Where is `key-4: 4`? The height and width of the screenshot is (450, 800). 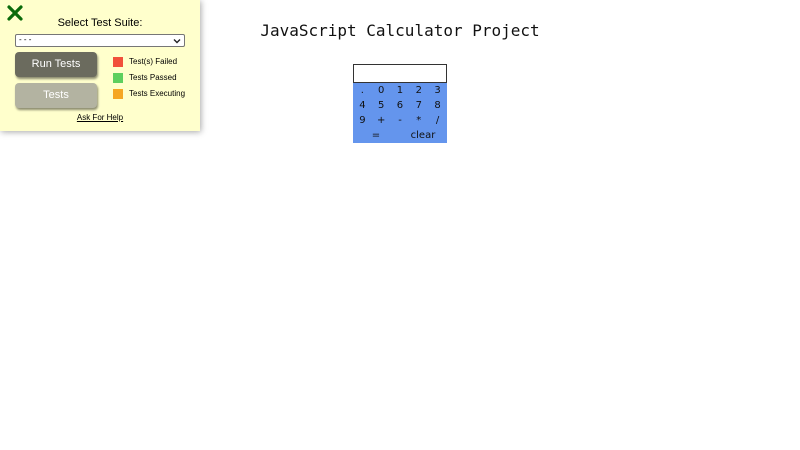 key-4: 4 is located at coordinates (362, 105).